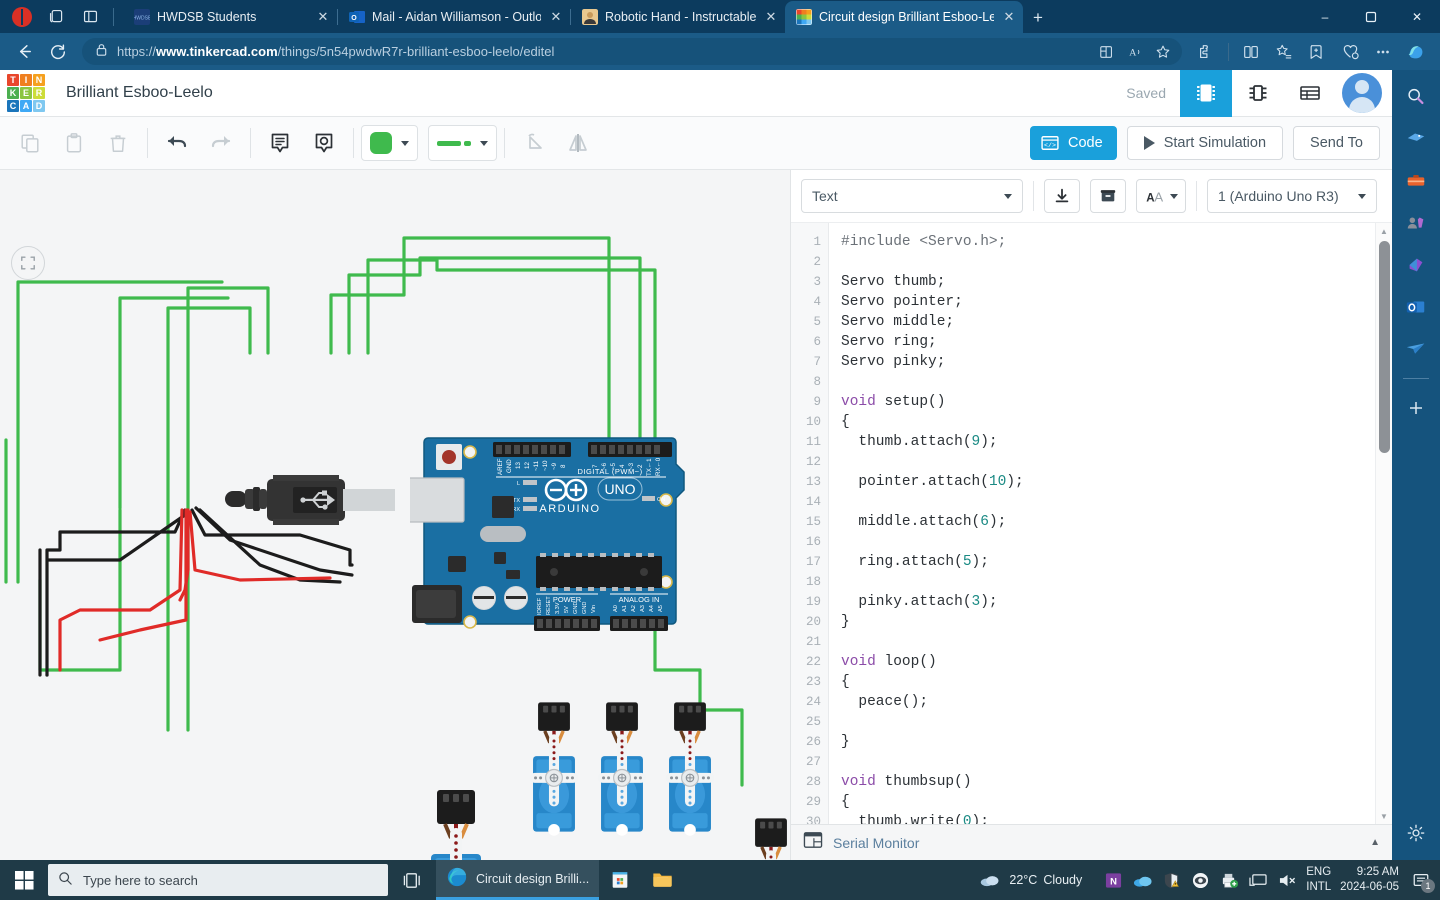  I want to click on new-tab-button: +, so click(1038, 18).